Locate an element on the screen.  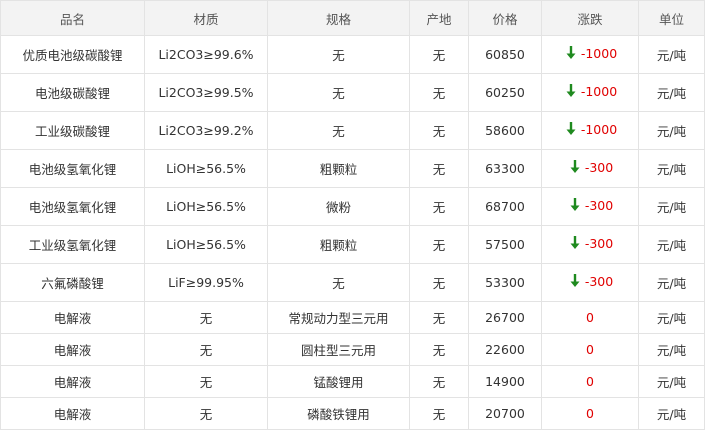
cell-spec: 常规动力型三元用 is located at coordinates (338, 317).